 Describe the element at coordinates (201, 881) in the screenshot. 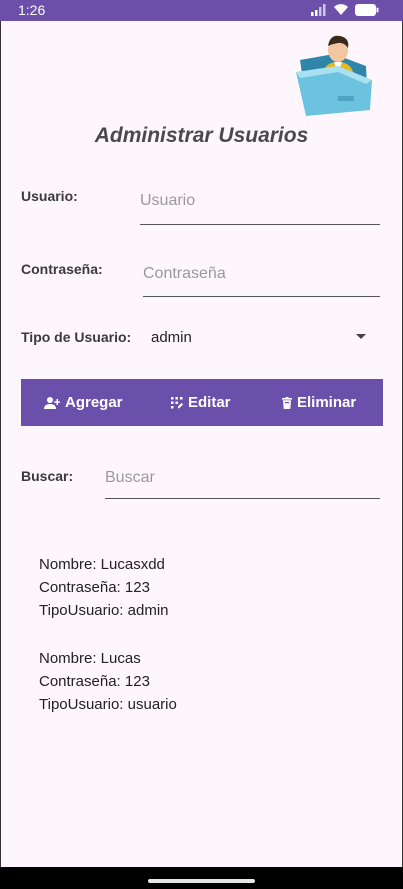

I see `home-gesture-handle` at that location.